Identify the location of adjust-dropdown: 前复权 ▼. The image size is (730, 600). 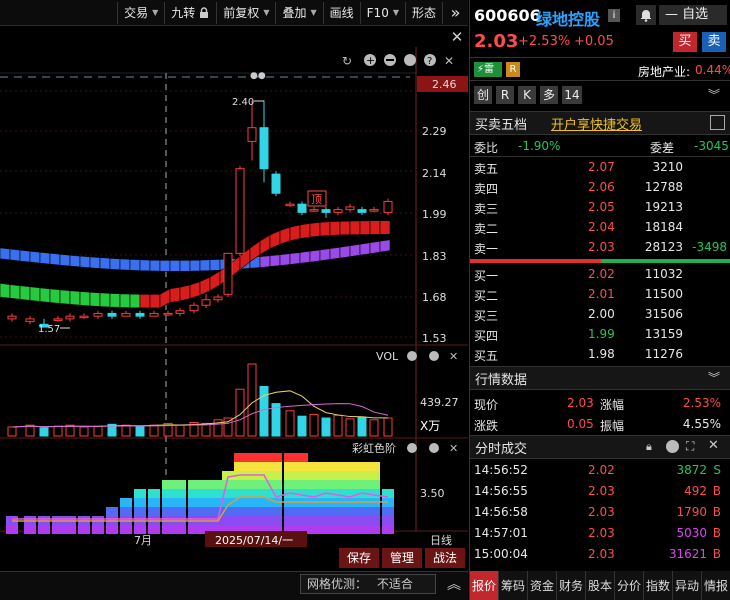
(245, 12).